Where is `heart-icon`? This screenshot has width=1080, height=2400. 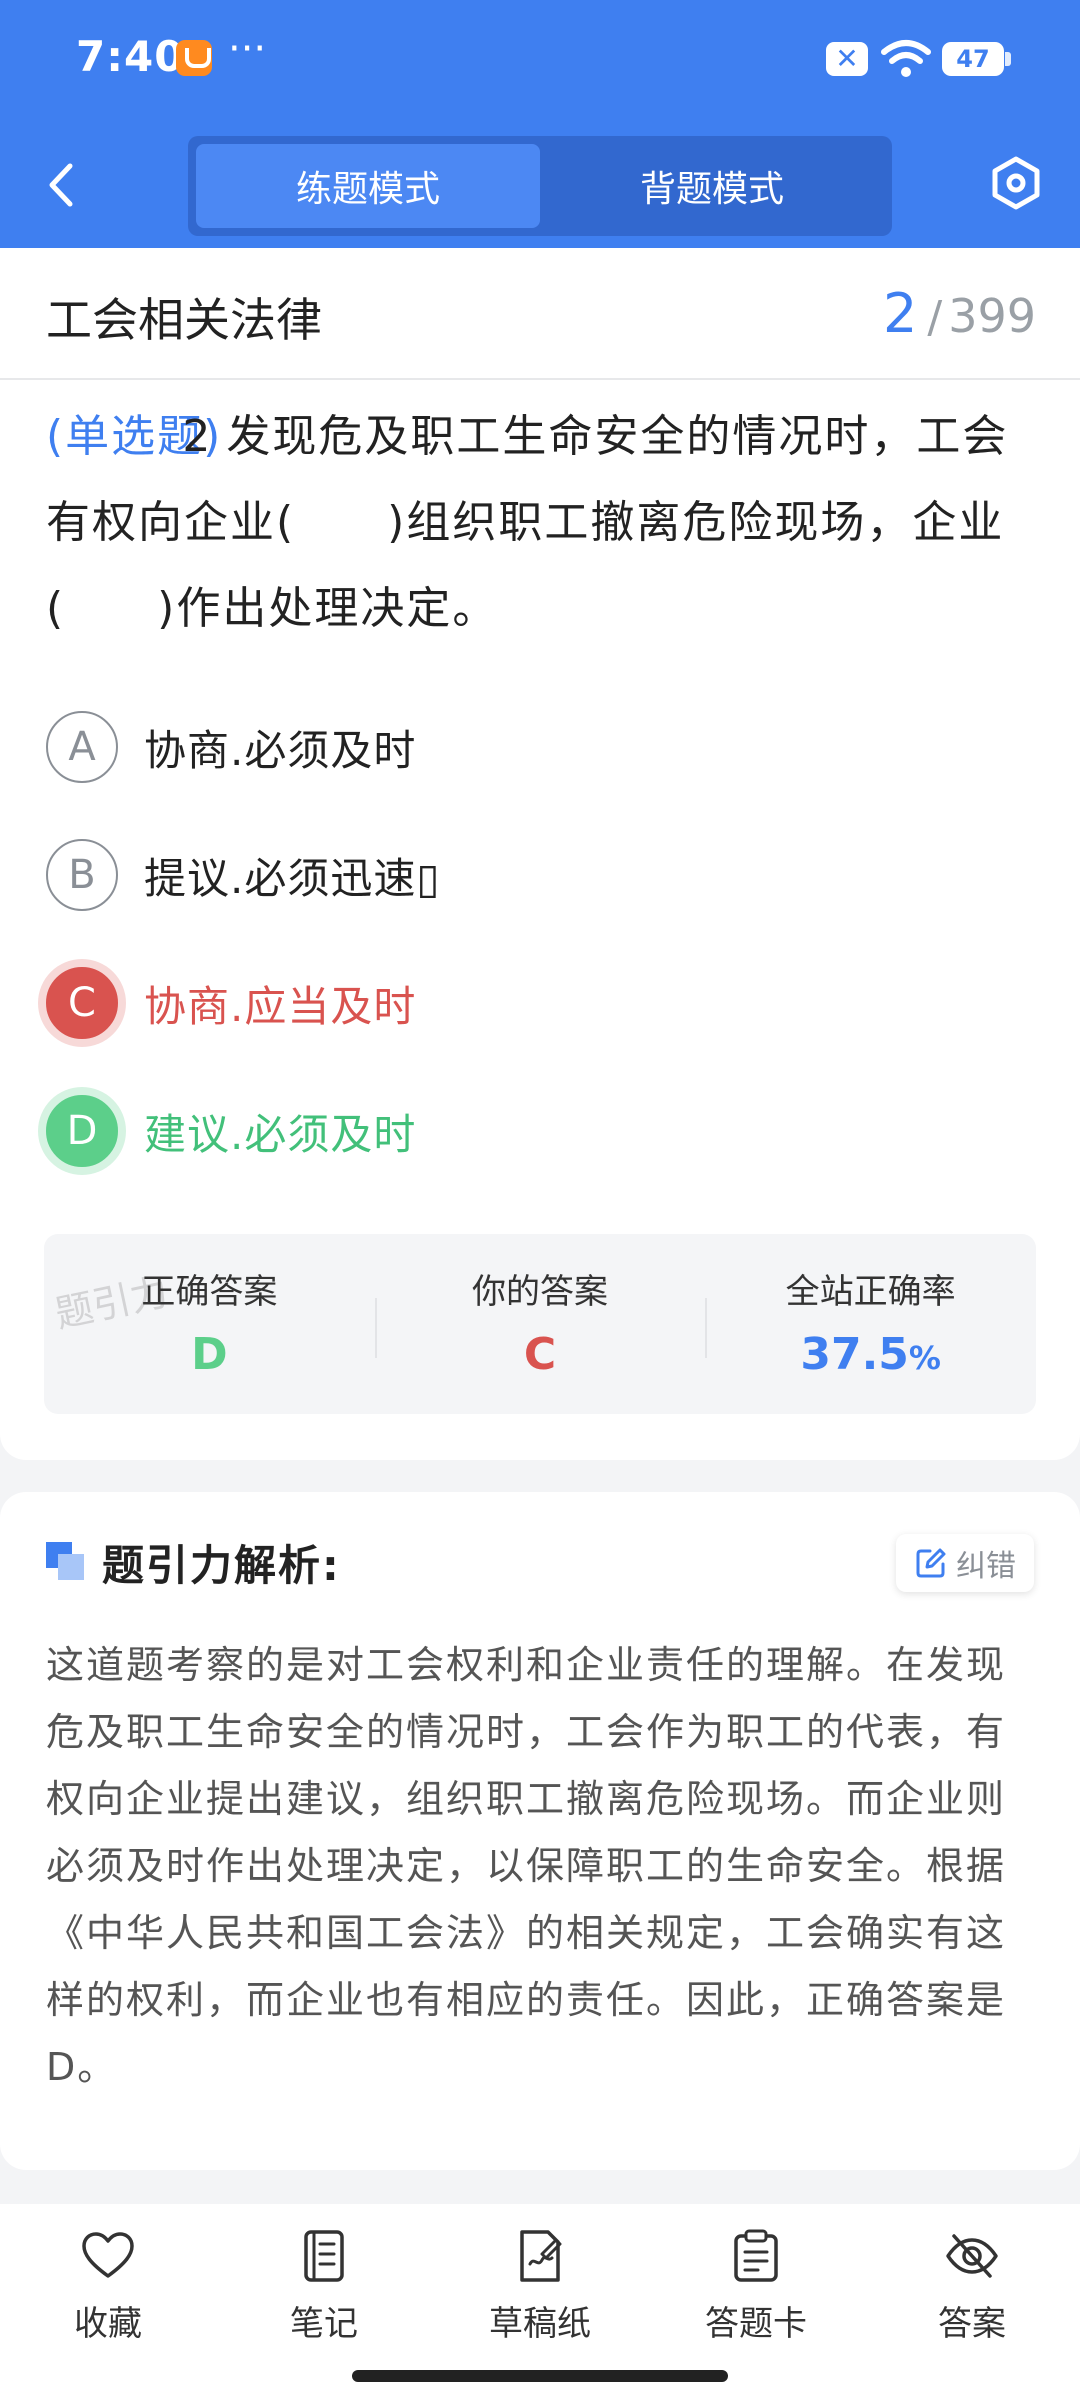
heart-icon is located at coordinates (108, 2255).